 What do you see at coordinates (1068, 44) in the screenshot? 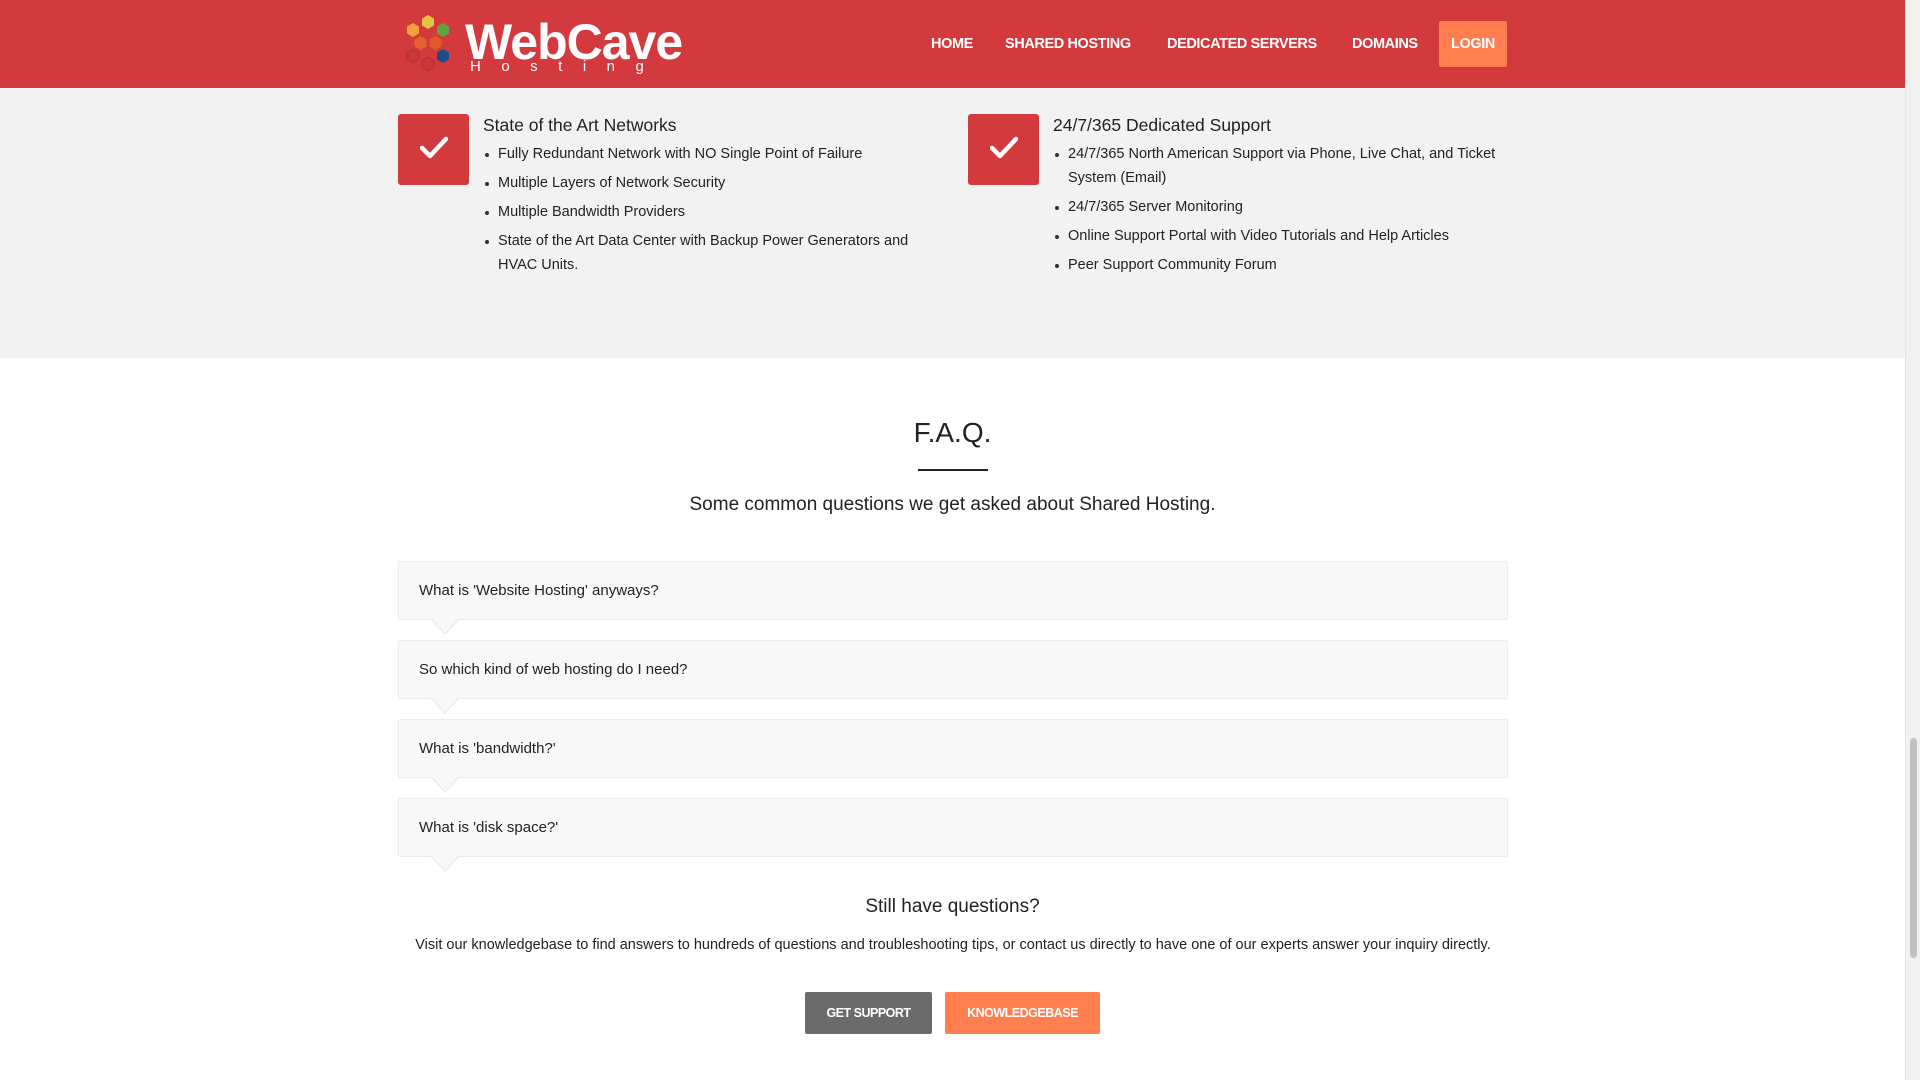
I see `nav-shared-hosting: SHARED HOSTING` at bounding box center [1068, 44].